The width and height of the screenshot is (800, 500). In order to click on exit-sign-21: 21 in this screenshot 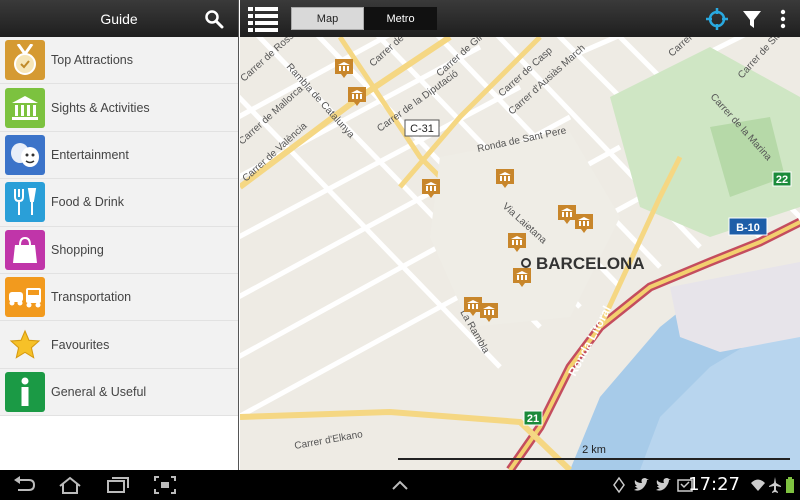, I will do `click(533, 418)`.